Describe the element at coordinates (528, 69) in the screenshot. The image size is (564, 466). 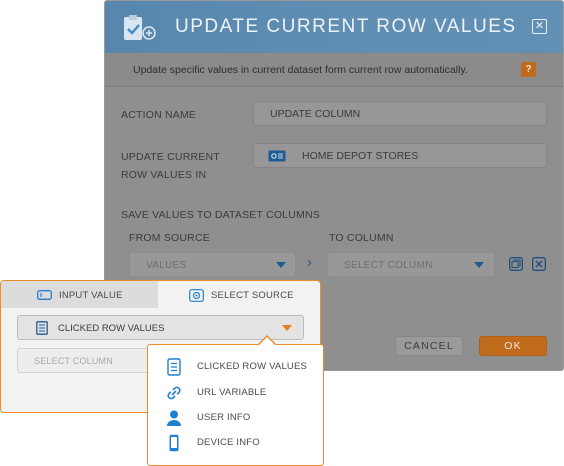
I see `help-icon: ?` at that location.